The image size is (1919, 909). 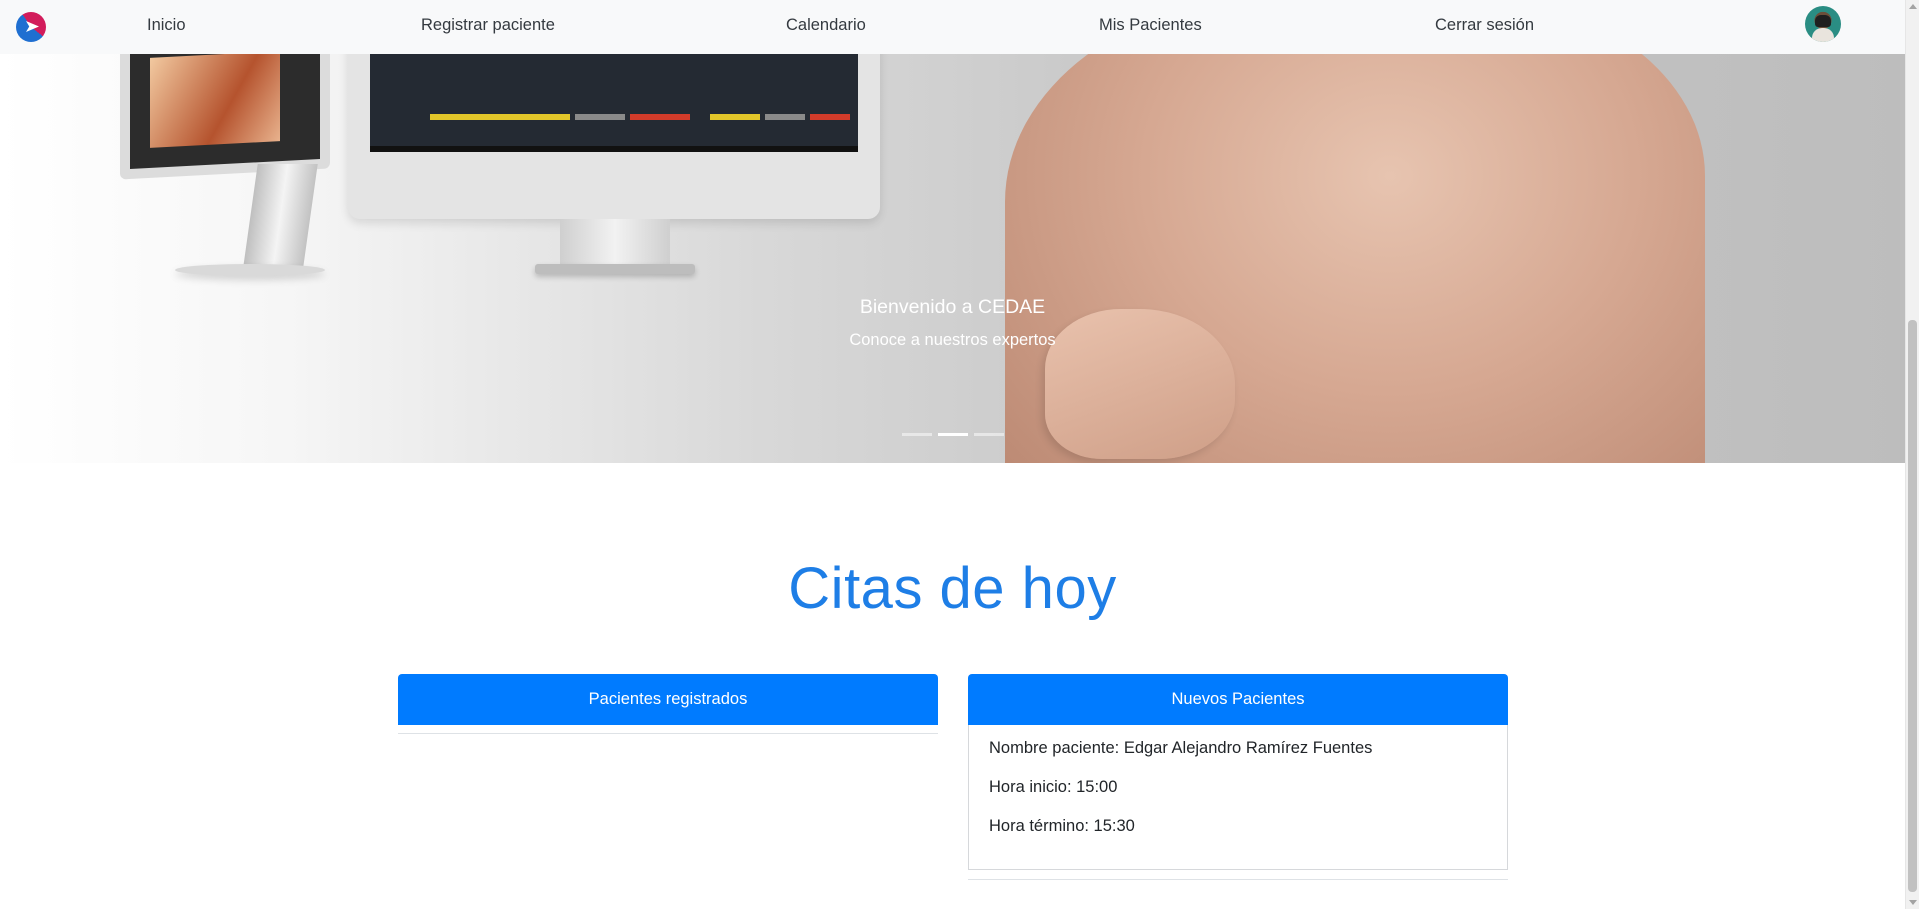 What do you see at coordinates (952, 340) in the screenshot?
I see `carousel-caption-subtitle: Conoce a nuestros expertos` at bounding box center [952, 340].